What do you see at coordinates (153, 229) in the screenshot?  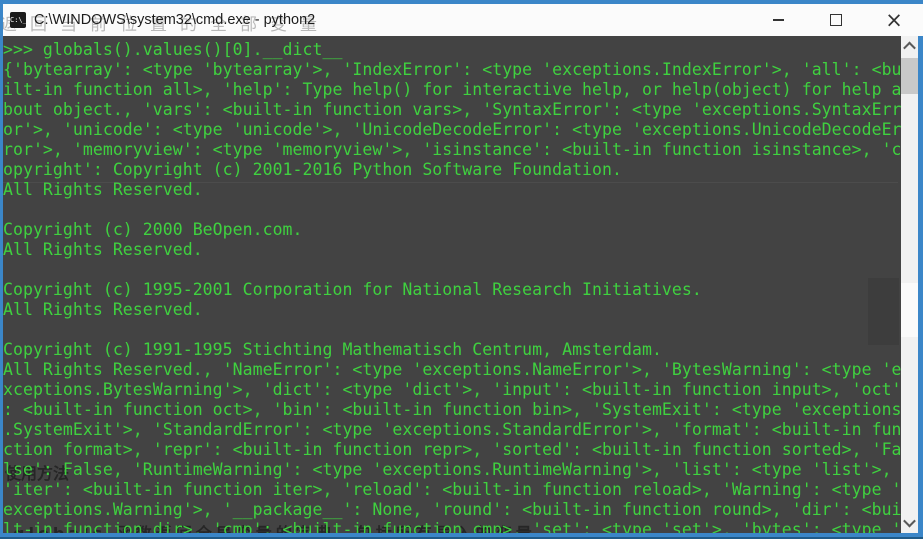 I see `terminal-line: Copyright (c) 2000 BeOpen.com.` at bounding box center [153, 229].